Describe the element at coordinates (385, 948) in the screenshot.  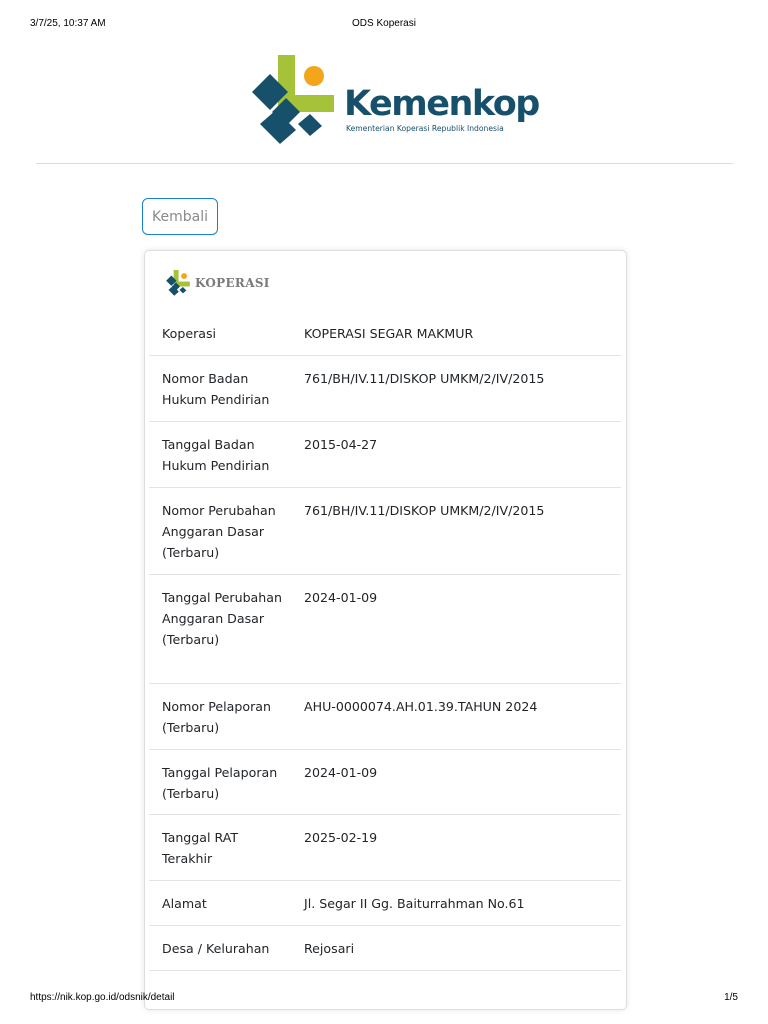
I see `detail-row-desa-kelurahan: Desa / Kelurahan Rejosari` at that location.